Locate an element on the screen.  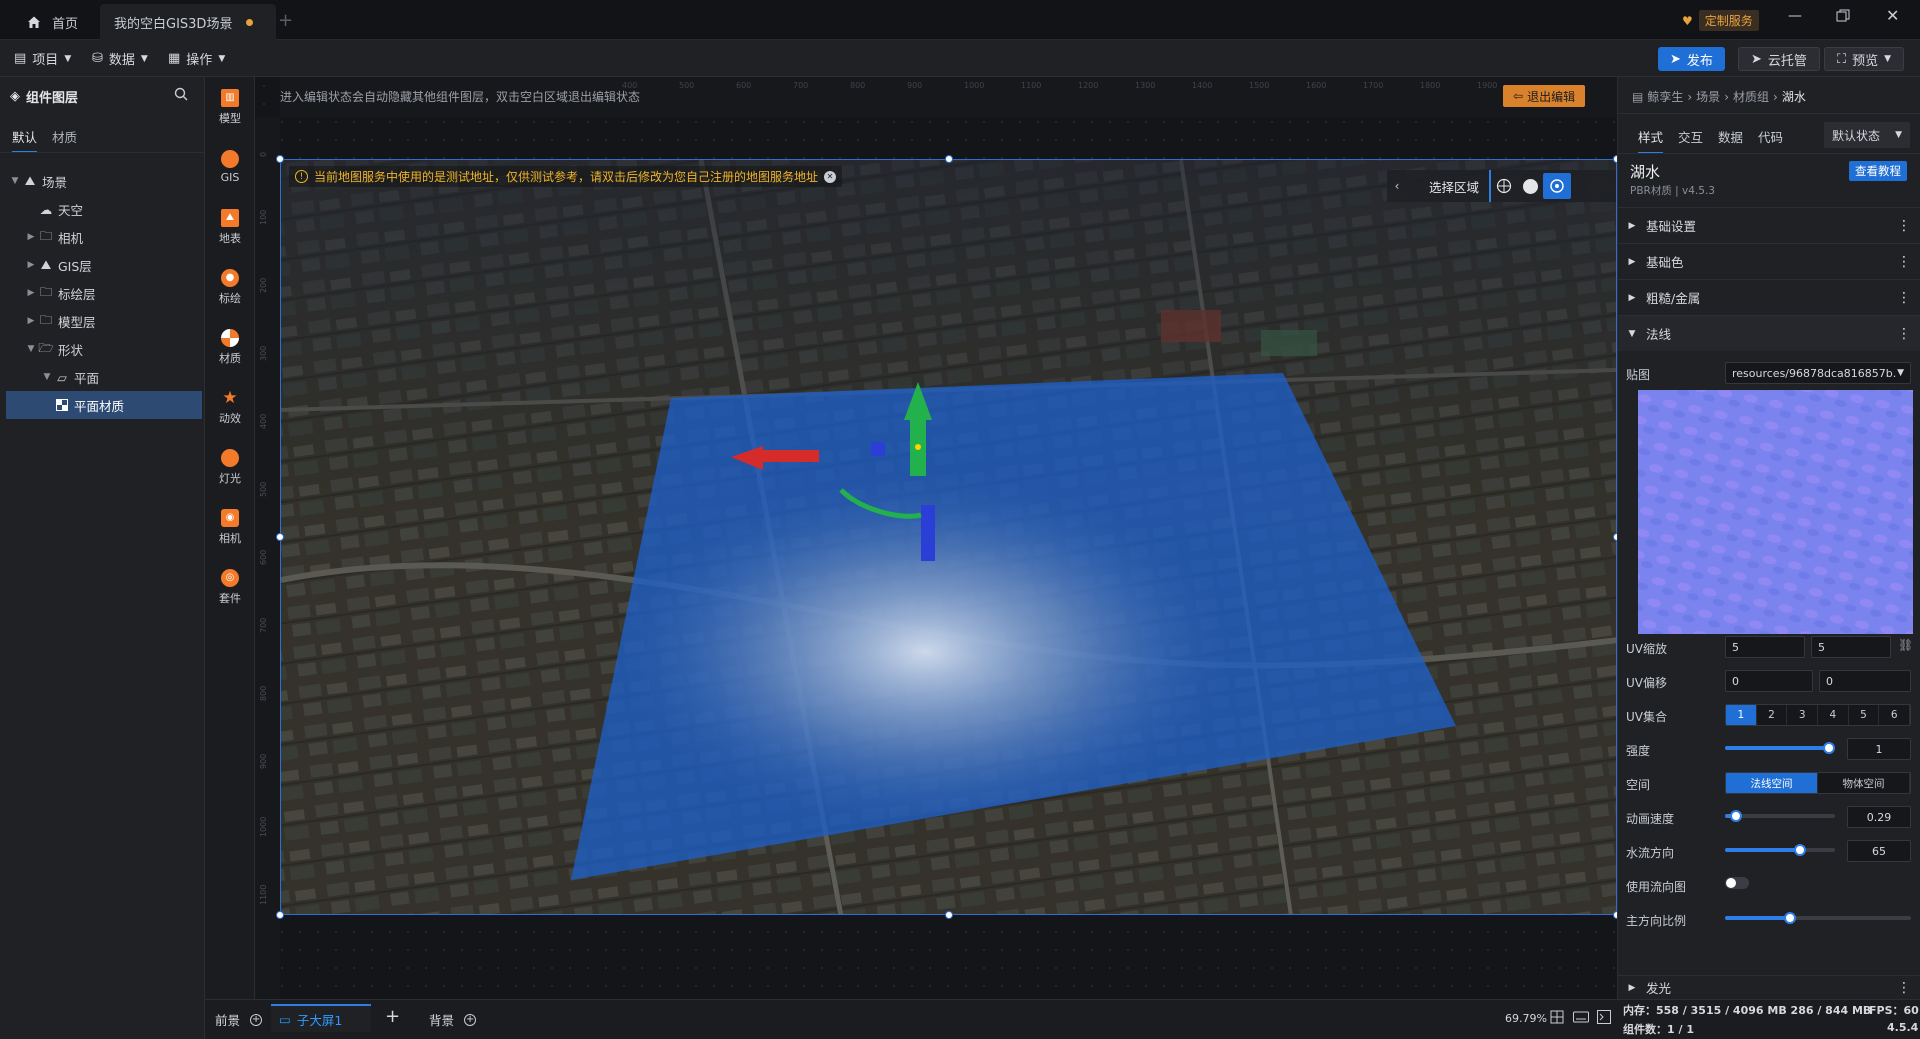
tool-light: 灯光 is located at coordinates (230, 467).